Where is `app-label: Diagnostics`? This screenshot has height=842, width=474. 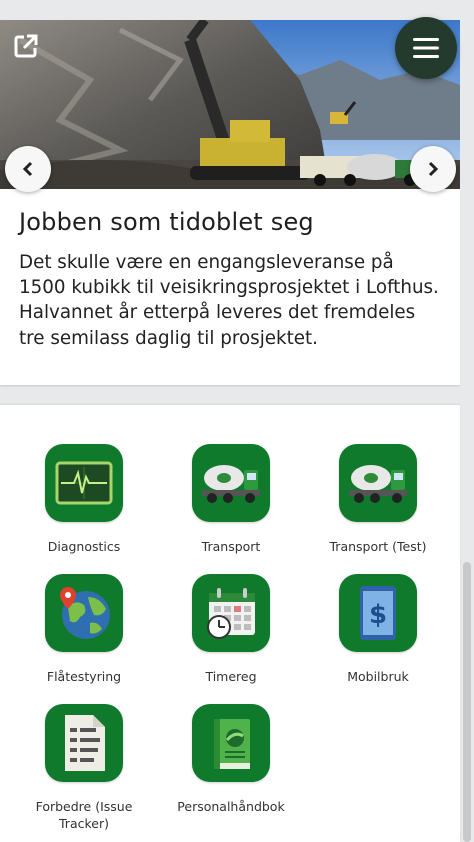
app-label: Diagnostics is located at coordinates (84, 546).